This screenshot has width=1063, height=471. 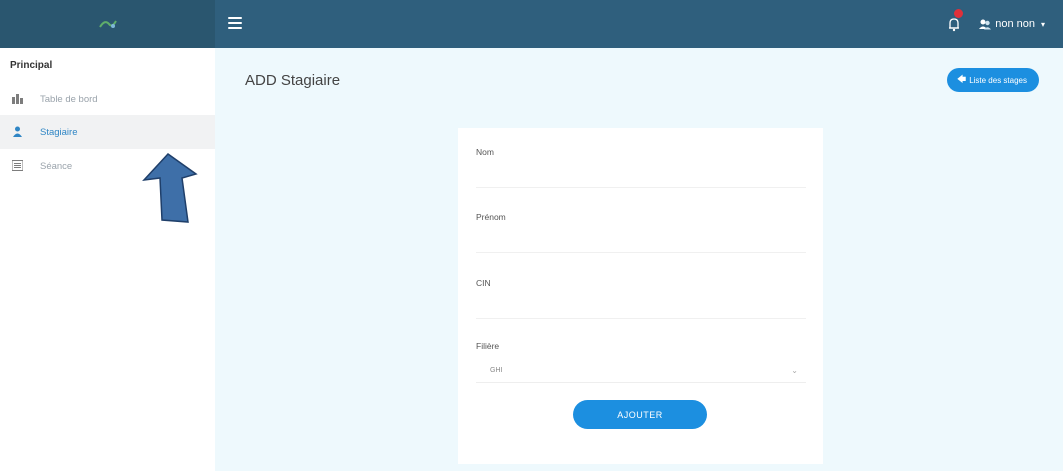 I want to click on page-title: ADD Stagiaire, so click(x=293, y=80).